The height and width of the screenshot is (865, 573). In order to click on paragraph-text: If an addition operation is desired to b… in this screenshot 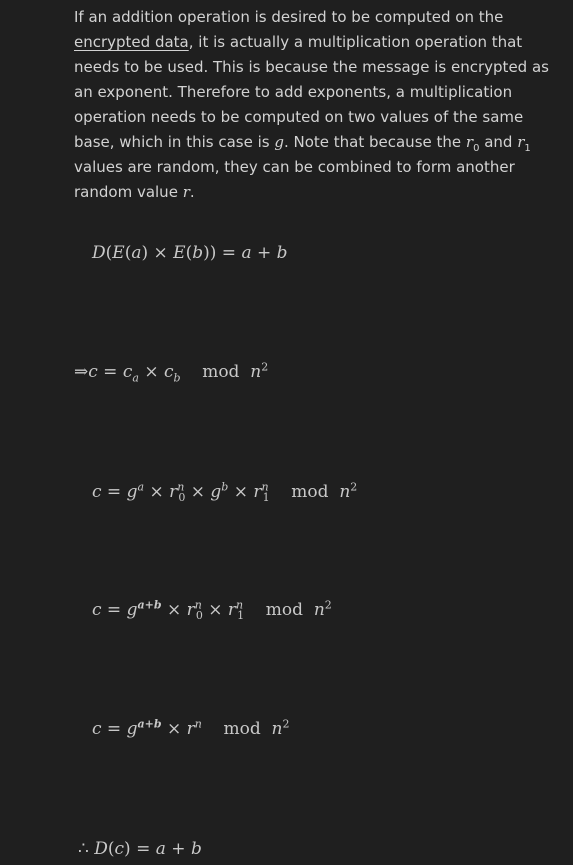, I will do `click(289, 17)`.